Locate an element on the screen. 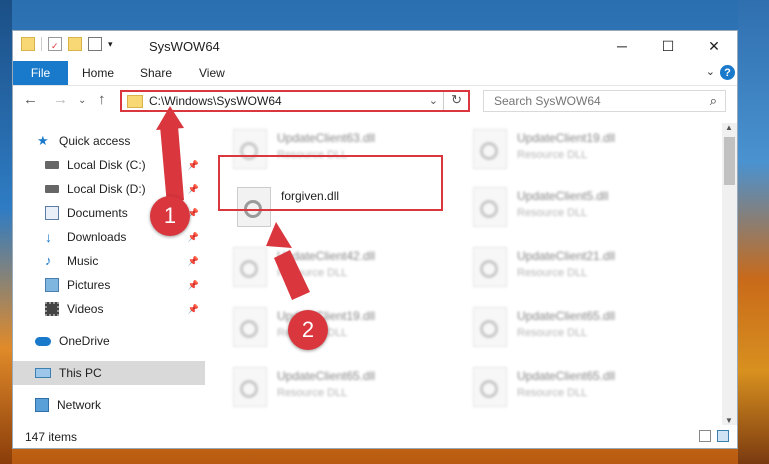  scroll-down-icon: ▼ is located at coordinates (729, 420).